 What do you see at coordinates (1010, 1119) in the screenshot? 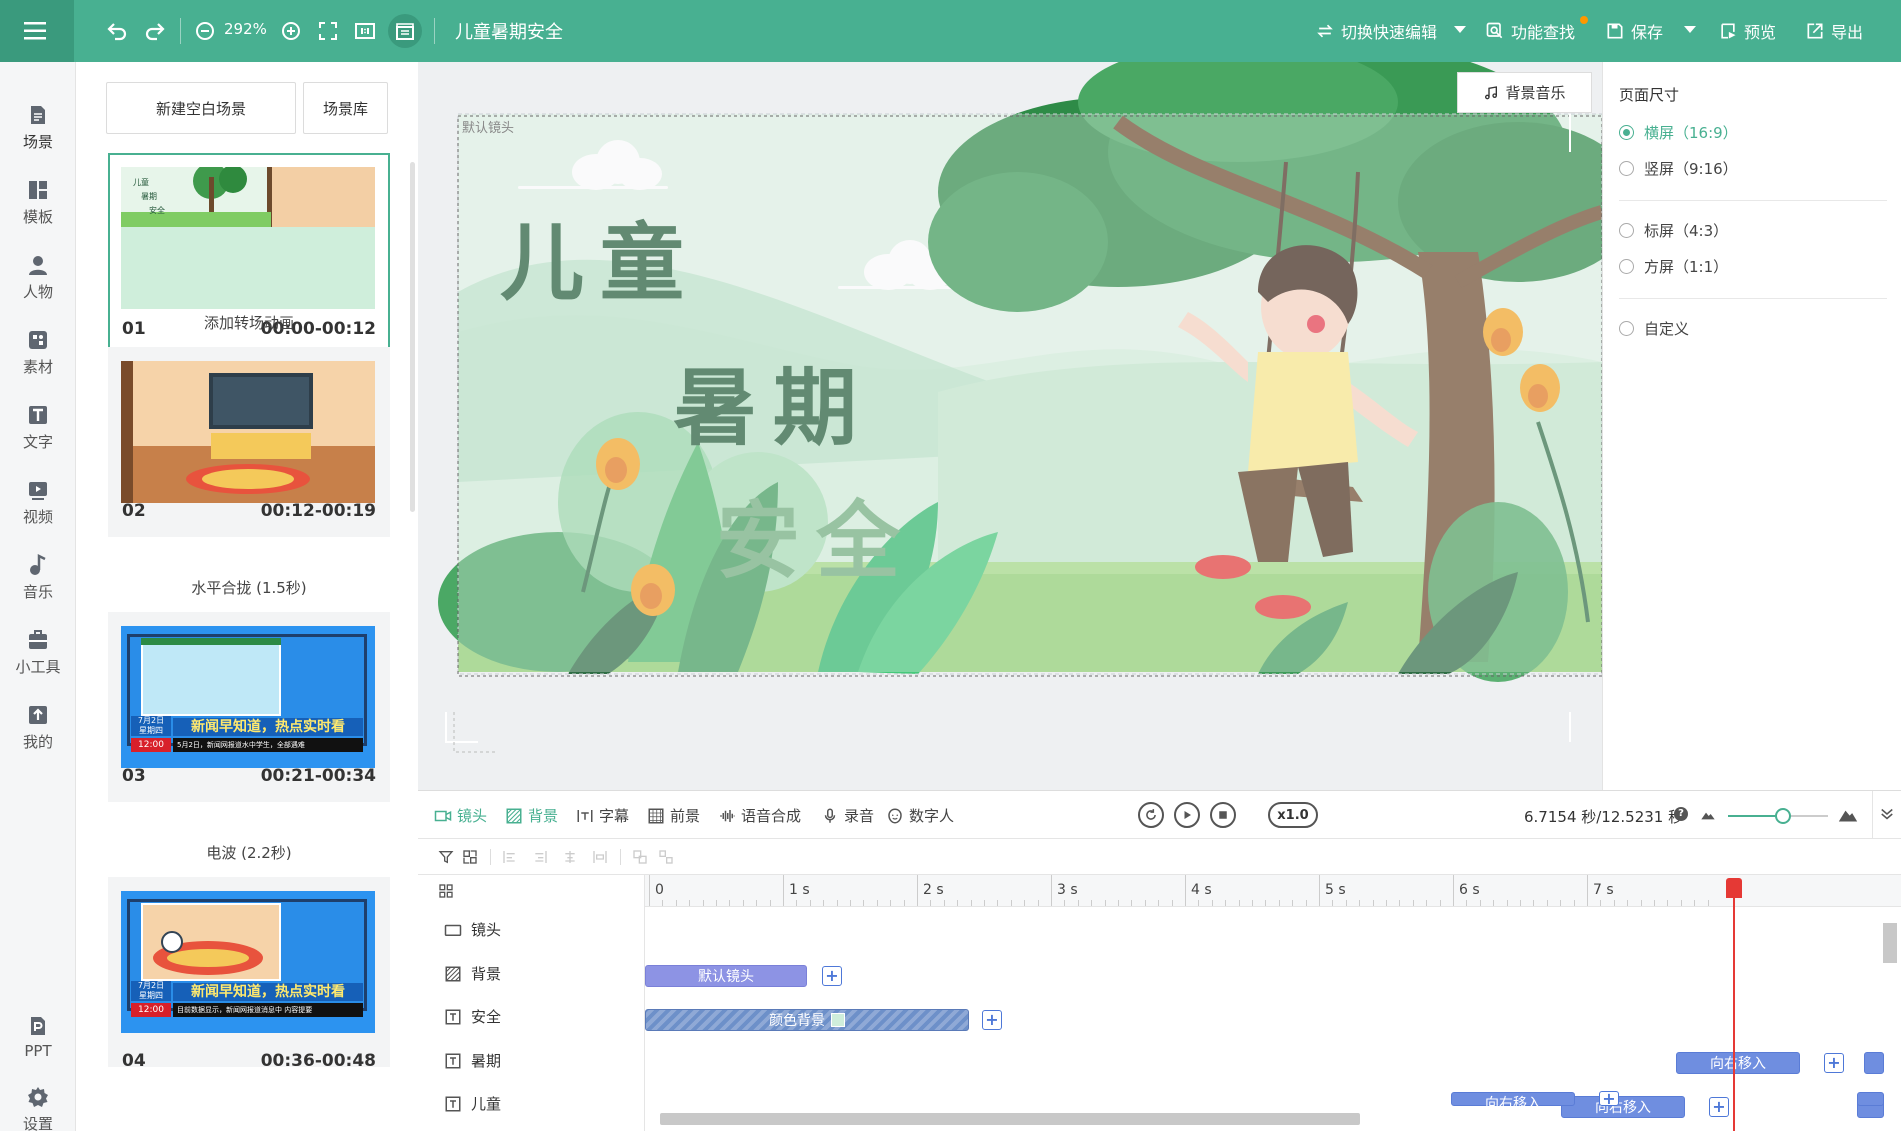
I see `timeline-horizontal-scrollbar` at bounding box center [1010, 1119].